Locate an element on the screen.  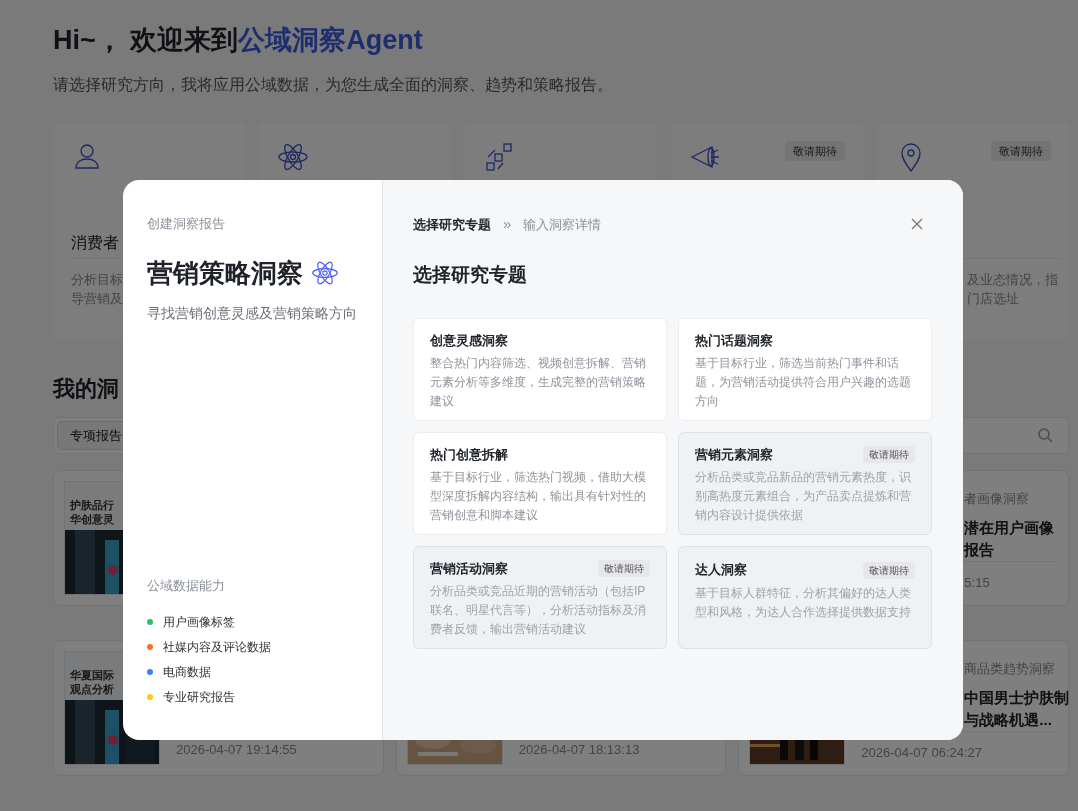
capability-label: 电商数据 is located at coordinates (187, 672).